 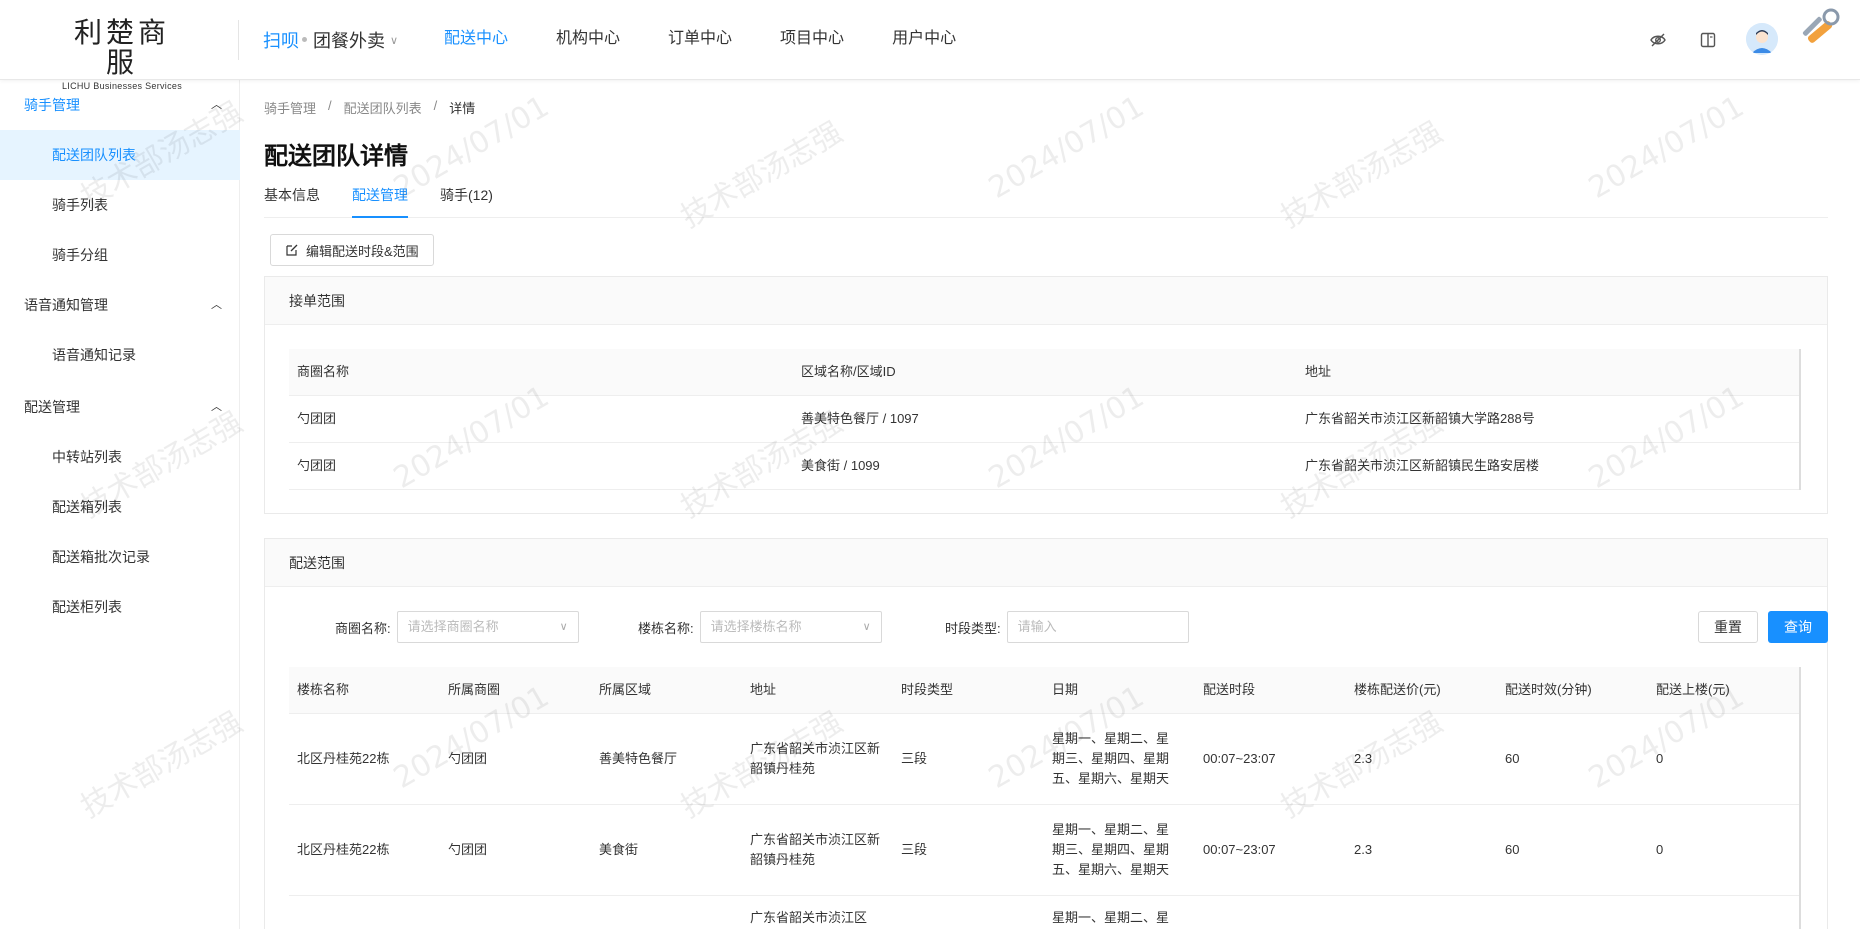 I want to click on table-cell: 广东省韶关市浈江区新韶镇丹桂苑, so click(x=815, y=758).